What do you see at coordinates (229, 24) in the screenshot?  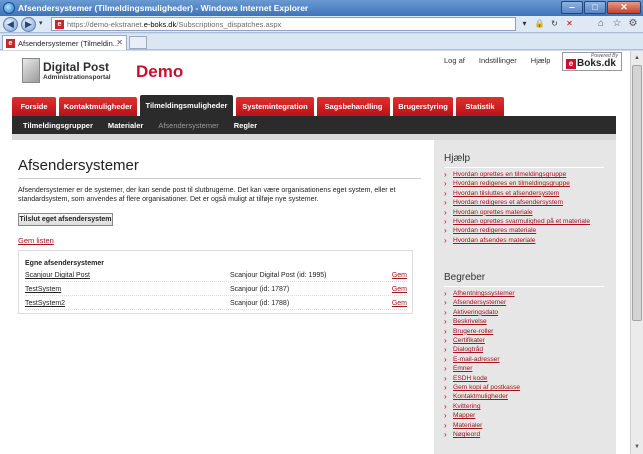 I see `url-path: /Subscriptions_dispatches.aspx` at bounding box center [229, 24].